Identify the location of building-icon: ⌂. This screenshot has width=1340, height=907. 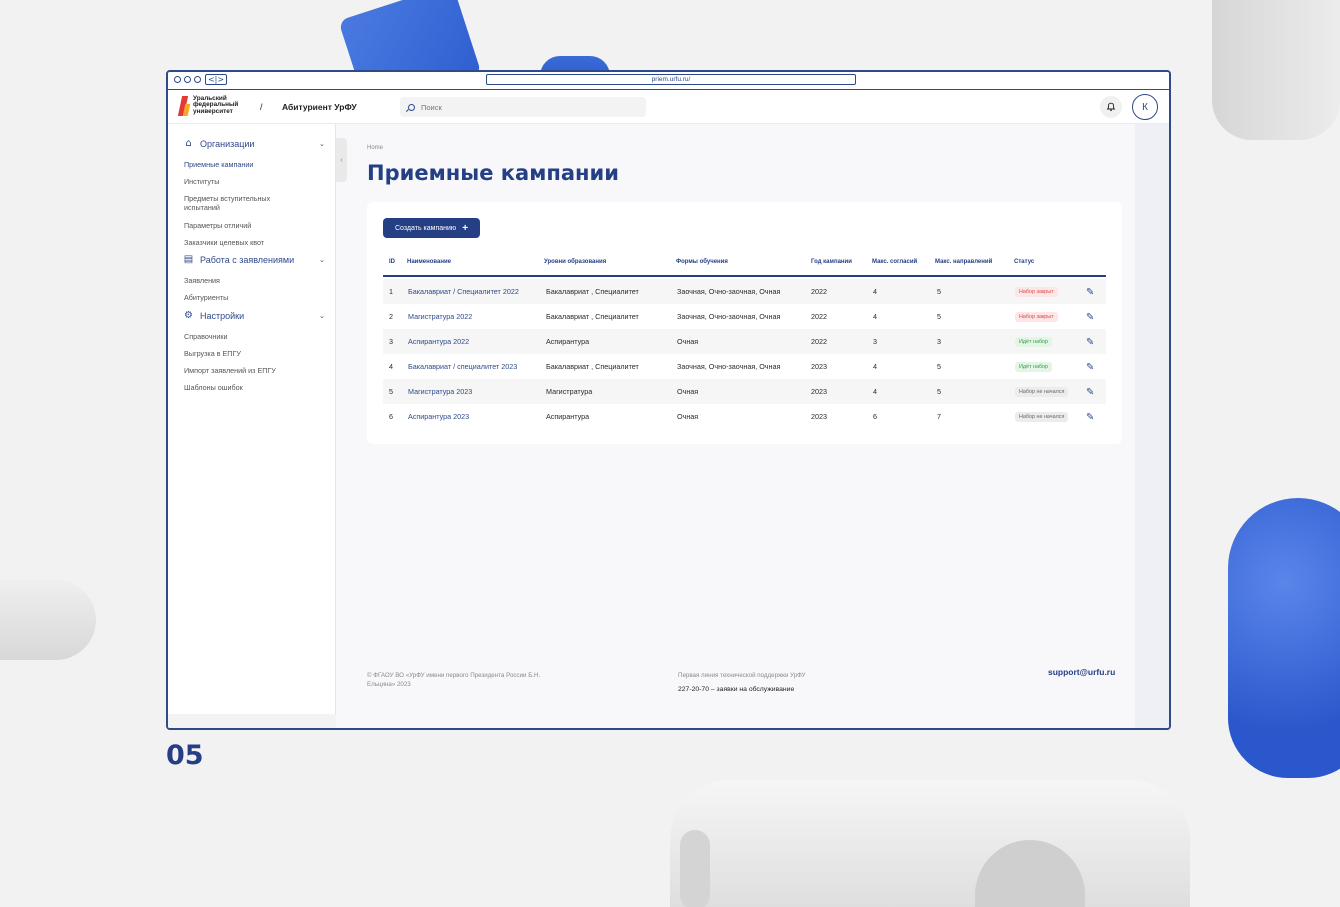
(188, 143).